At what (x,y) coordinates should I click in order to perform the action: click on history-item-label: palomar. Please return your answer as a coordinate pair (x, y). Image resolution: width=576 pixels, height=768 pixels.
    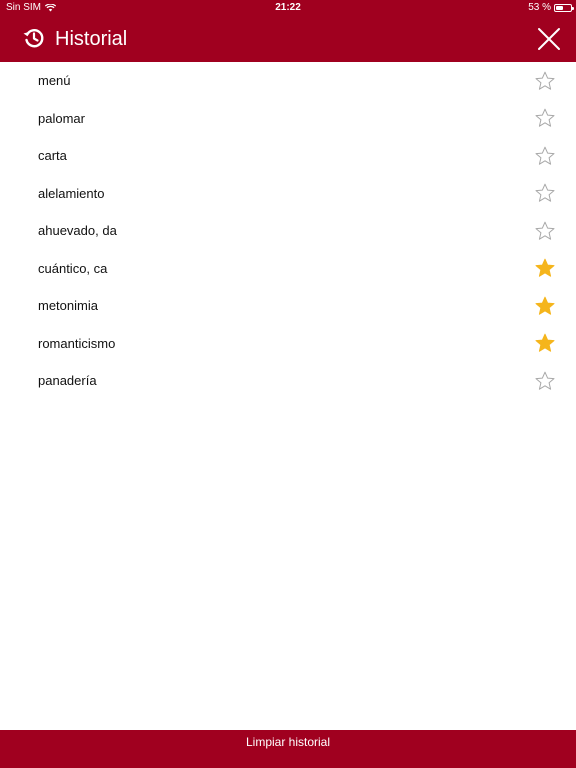
    Looking at the image, I should click on (61, 118).